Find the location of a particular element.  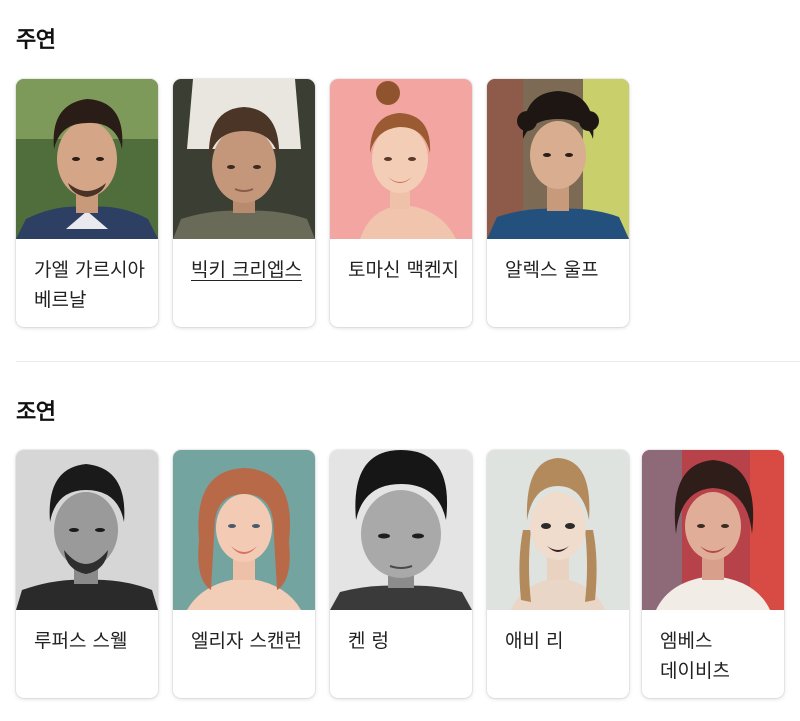

cast-card: 엠베스 데이비츠 is located at coordinates (713, 574).